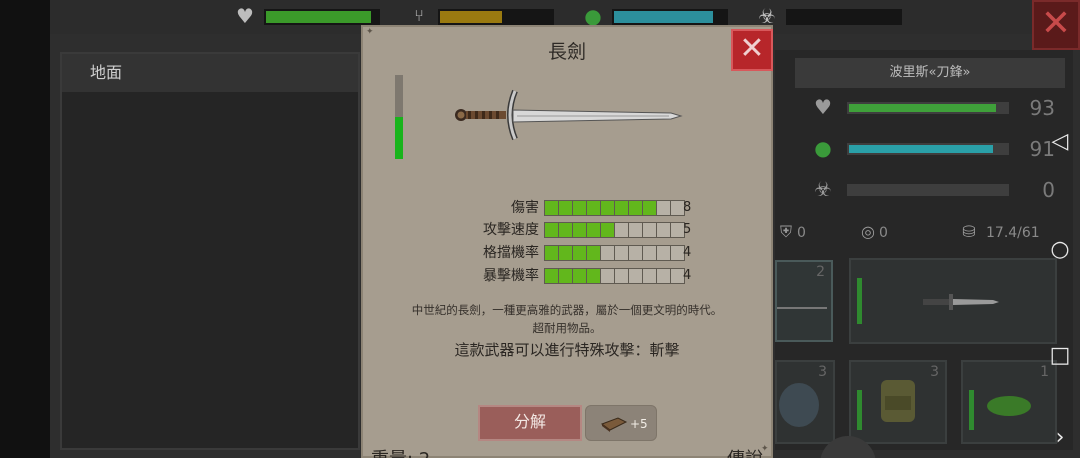 The image size is (1080, 458). Describe the element at coordinates (399, 138) in the screenshot. I see `item-durability-fill` at that location.